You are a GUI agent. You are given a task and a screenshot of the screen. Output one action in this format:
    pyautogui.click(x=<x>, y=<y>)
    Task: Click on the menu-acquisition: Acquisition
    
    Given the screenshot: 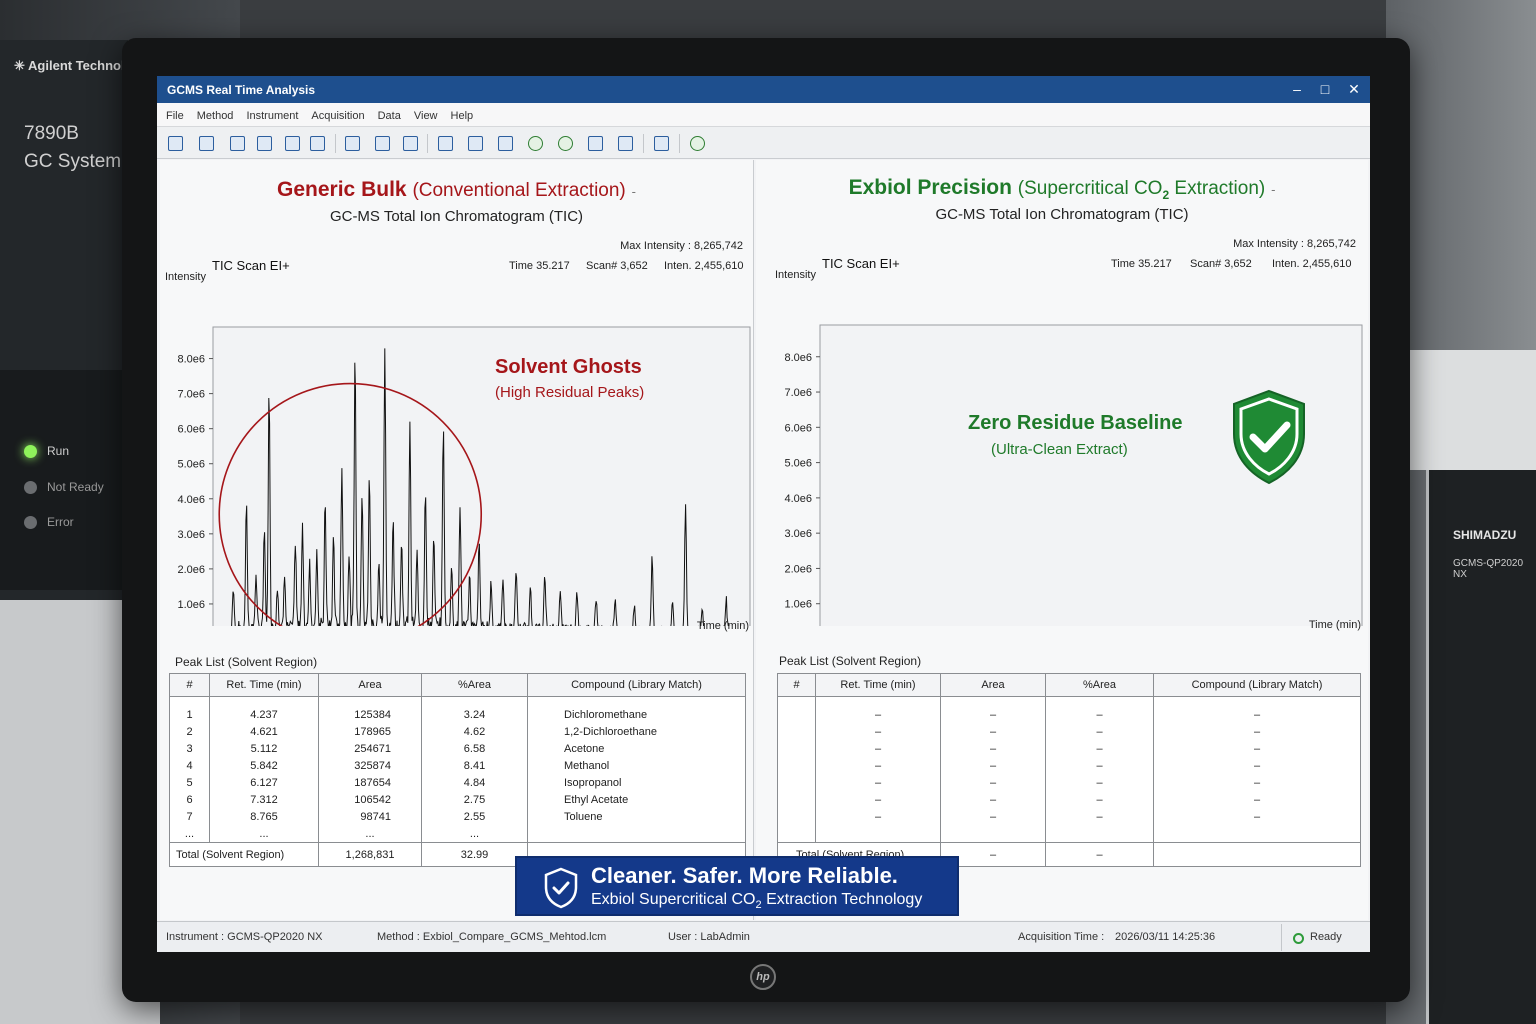 What is the action you would take?
    pyautogui.click(x=340, y=114)
    